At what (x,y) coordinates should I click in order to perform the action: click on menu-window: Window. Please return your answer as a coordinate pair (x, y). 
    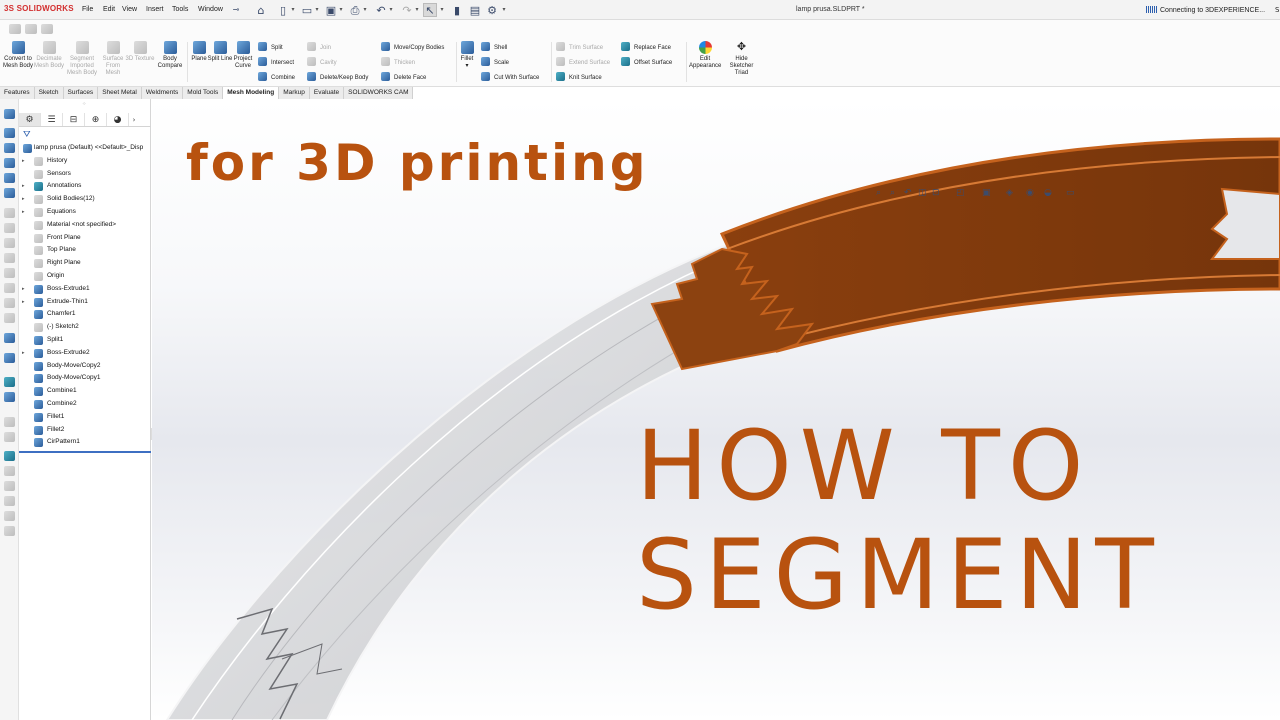
    Looking at the image, I should click on (210, 9).